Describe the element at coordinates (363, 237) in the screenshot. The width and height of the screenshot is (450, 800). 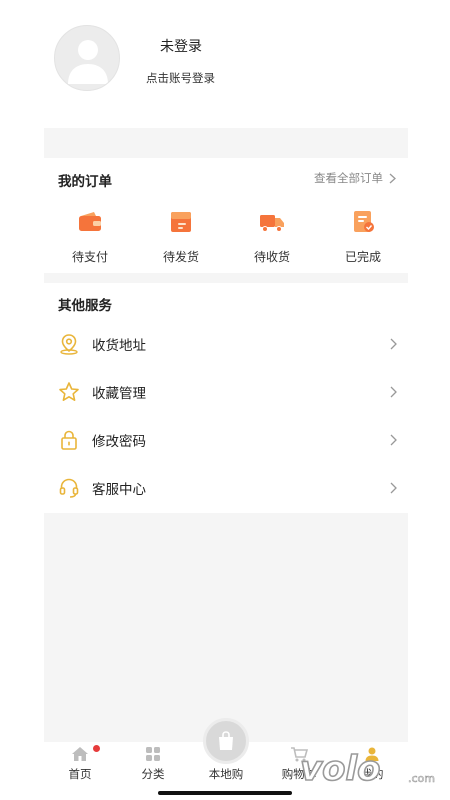
I see `order-completed: 已完成` at that location.